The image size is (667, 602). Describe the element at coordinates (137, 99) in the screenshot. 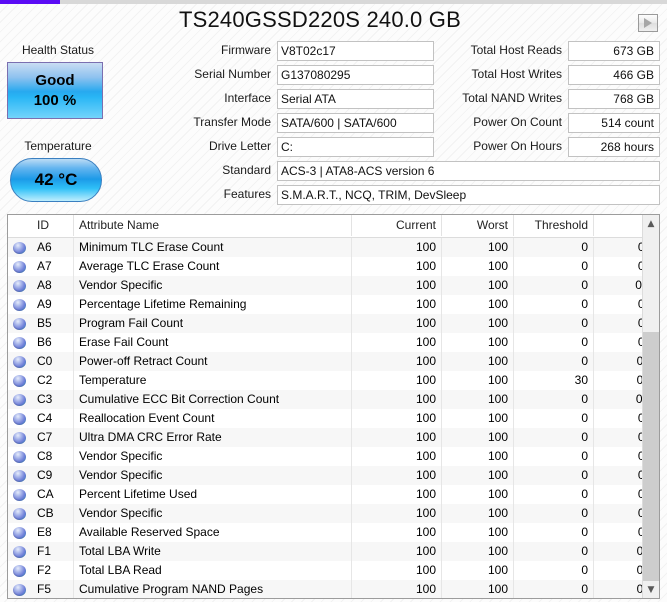

I see `info-field-interface: Interface` at that location.